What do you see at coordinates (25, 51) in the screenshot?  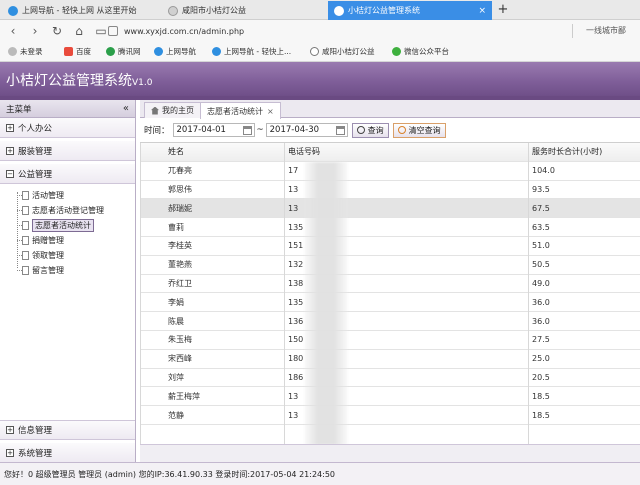 I see `bookmark-login: 未登录` at bounding box center [25, 51].